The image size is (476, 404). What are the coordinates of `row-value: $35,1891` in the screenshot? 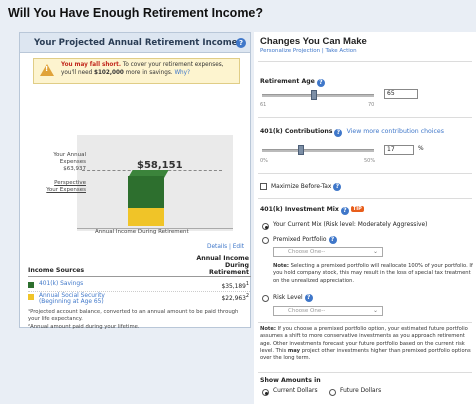 It's located at (235, 285).